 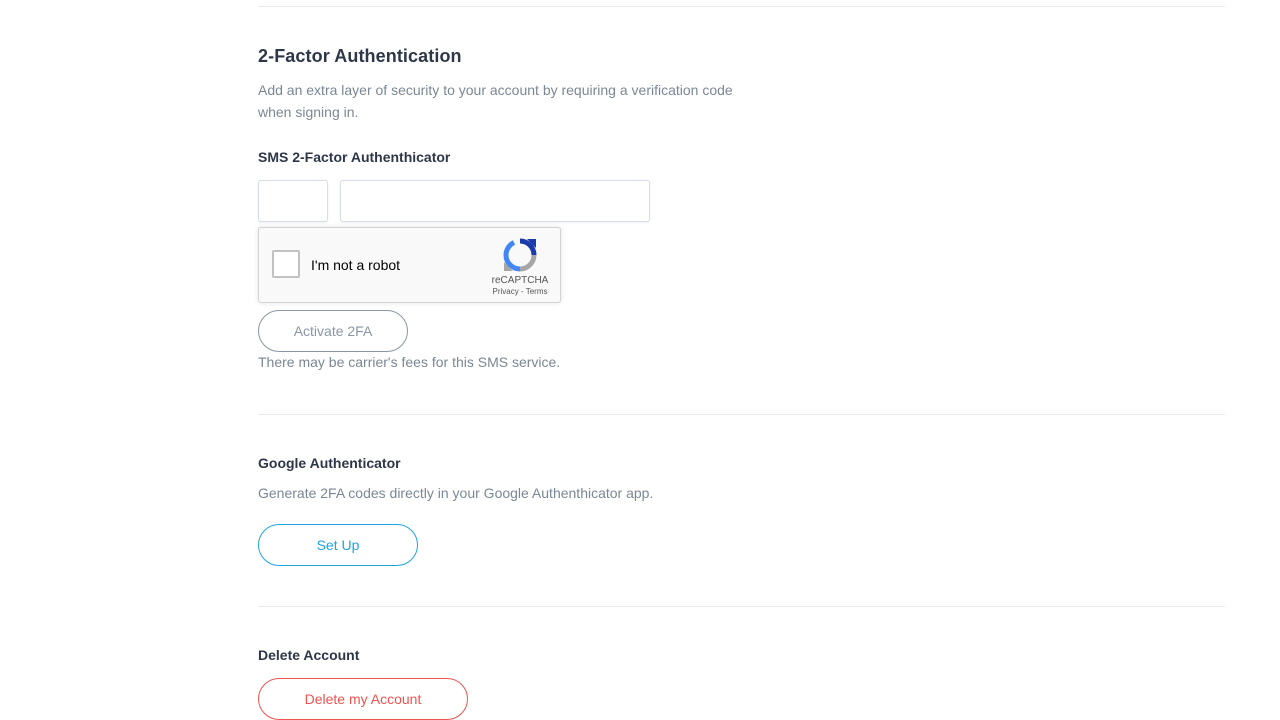 I want to click on divider-top, so click(x=741, y=6).